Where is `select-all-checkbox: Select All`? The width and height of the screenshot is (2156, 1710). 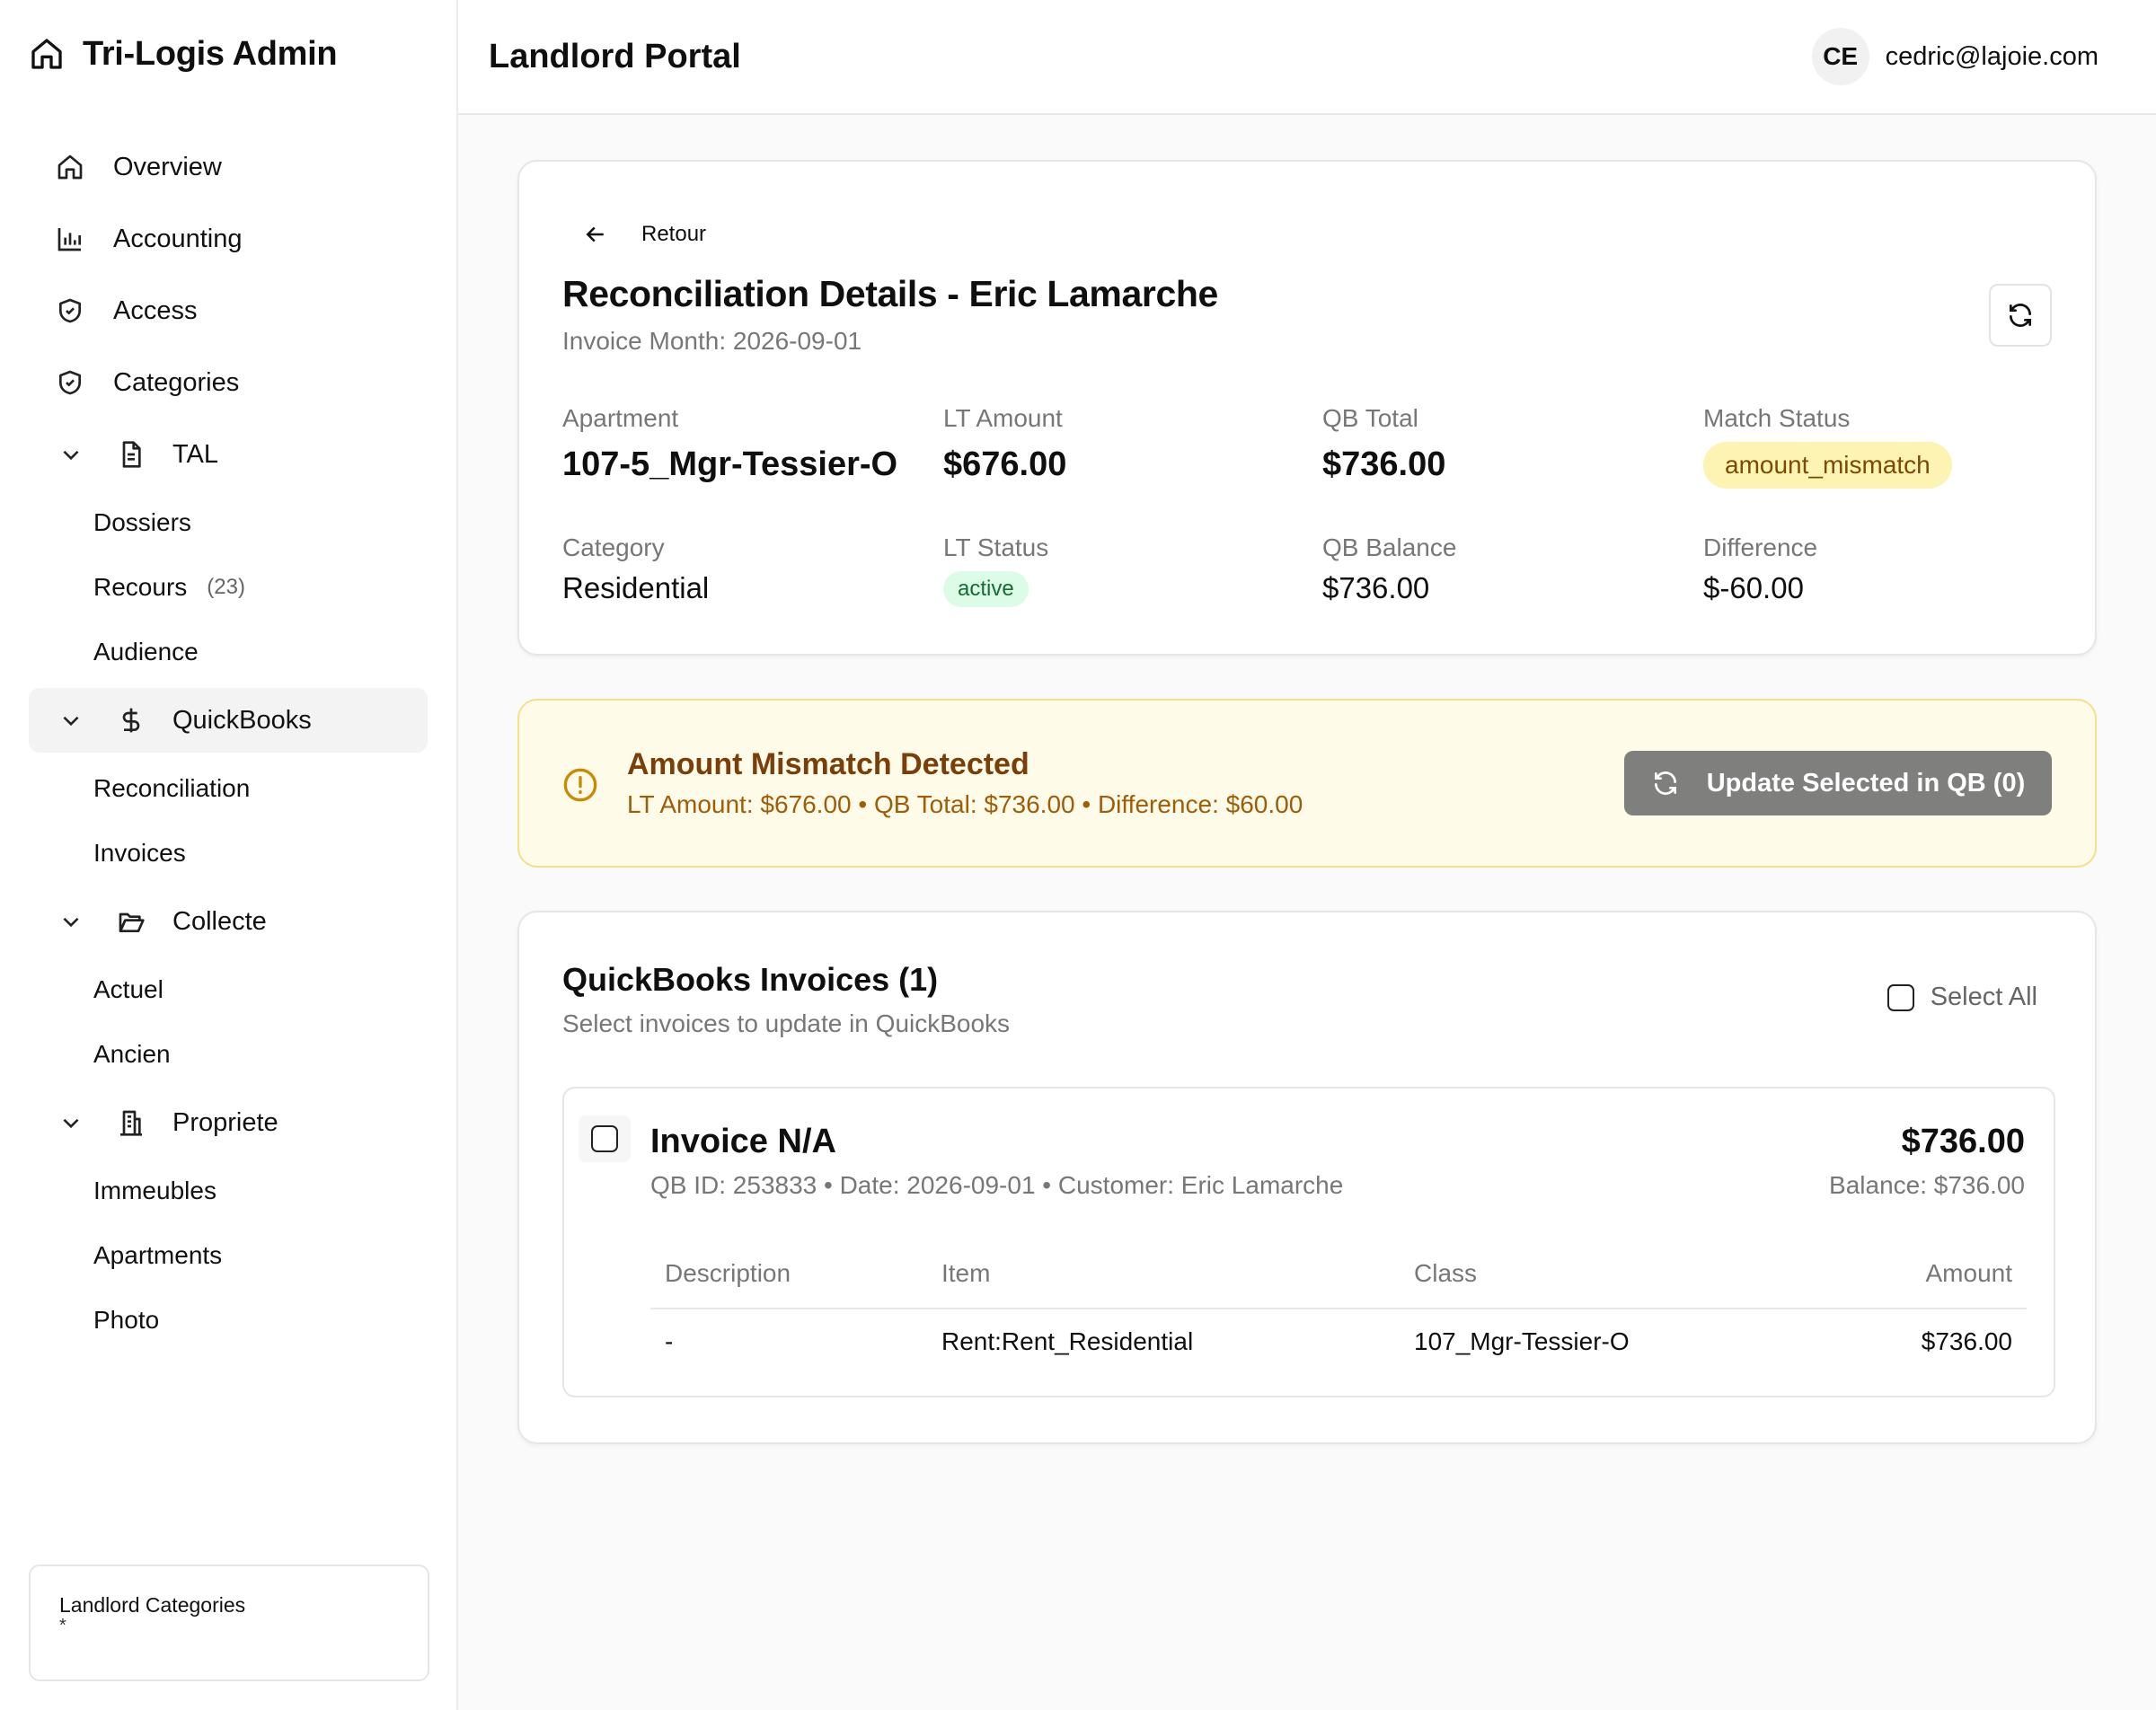
select-all-checkbox: Select All is located at coordinates (1961, 998).